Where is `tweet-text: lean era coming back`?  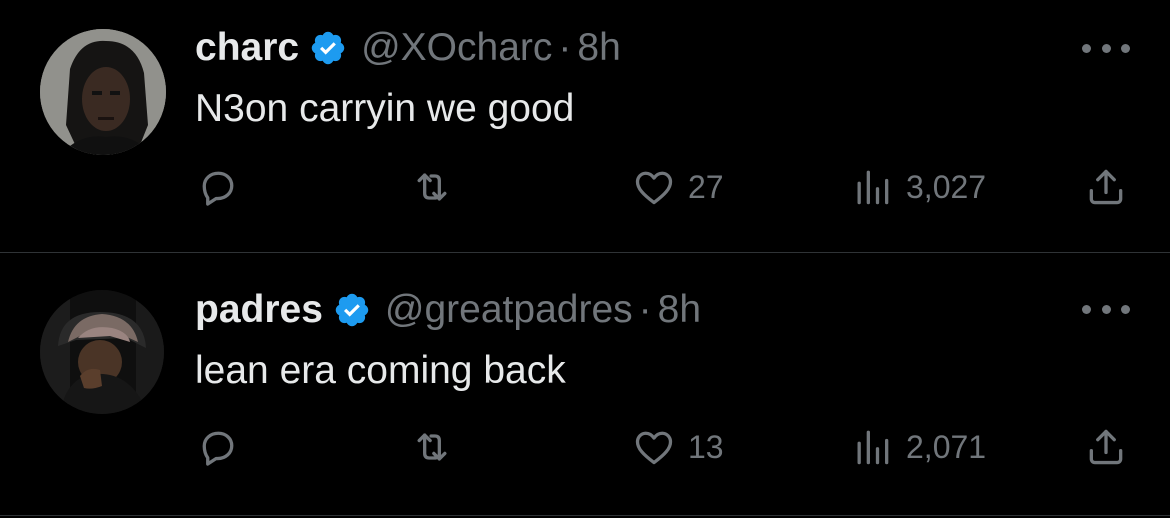 tweet-text: lean era coming back is located at coordinates (380, 370).